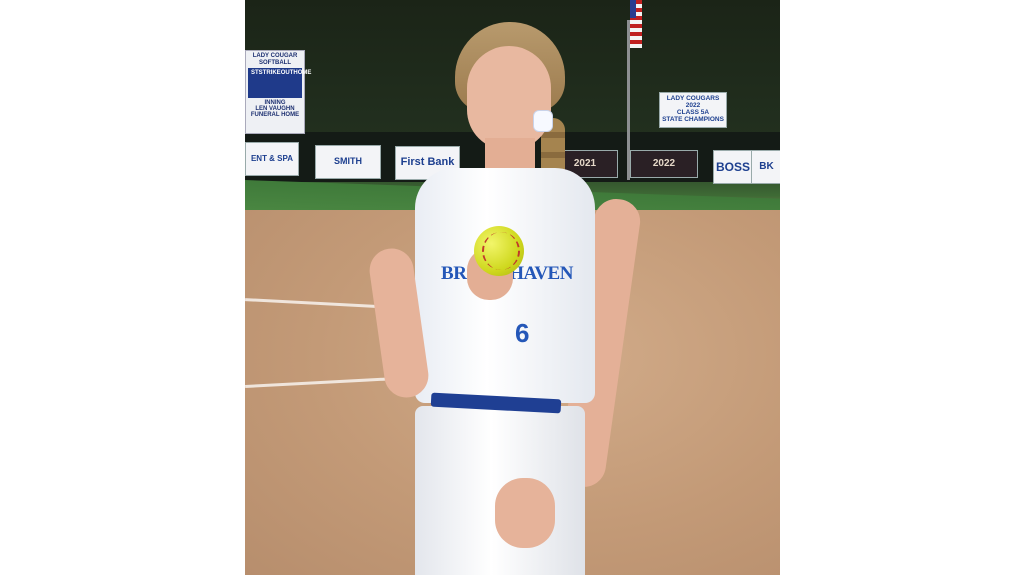 Image resolution: width=1024 pixels, height=575 pixels. I want to click on scoreboard-home: HOME, so click(302, 73).